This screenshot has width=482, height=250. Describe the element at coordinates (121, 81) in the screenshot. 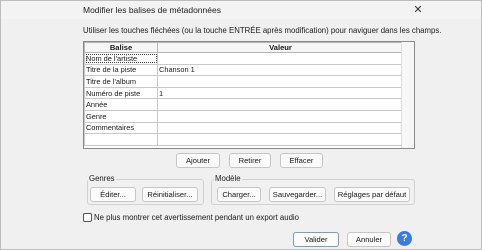

I see `tag-cell: Titre de l'album` at that location.